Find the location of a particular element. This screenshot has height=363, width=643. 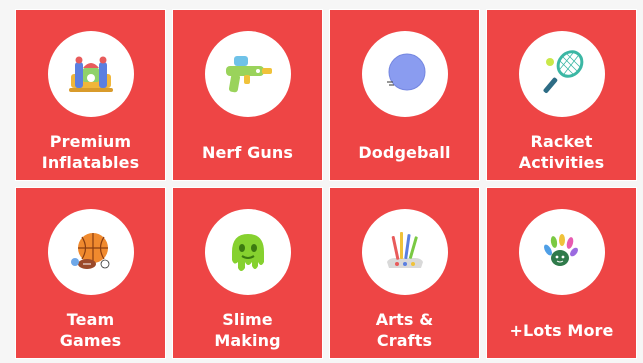

paintbrushes-icon is located at coordinates (404, 250).